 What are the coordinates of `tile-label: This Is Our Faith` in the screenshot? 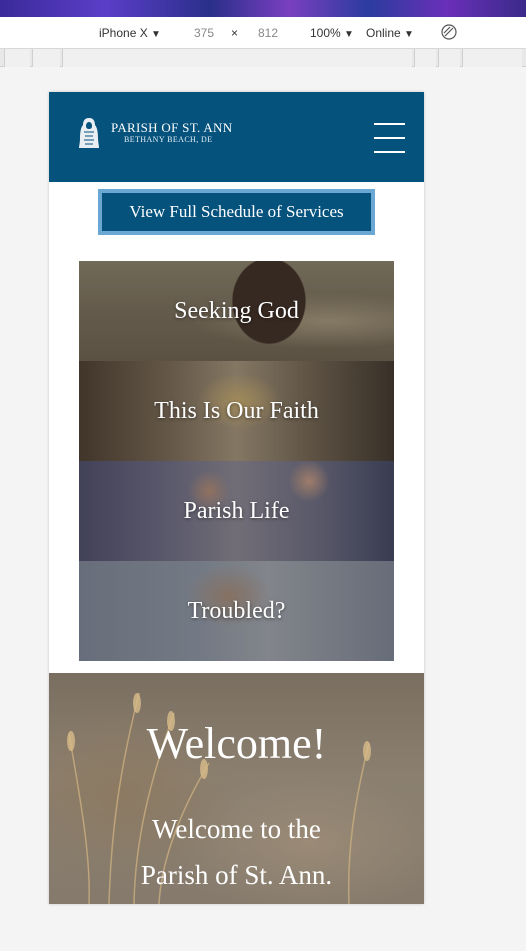 It's located at (236, 410).